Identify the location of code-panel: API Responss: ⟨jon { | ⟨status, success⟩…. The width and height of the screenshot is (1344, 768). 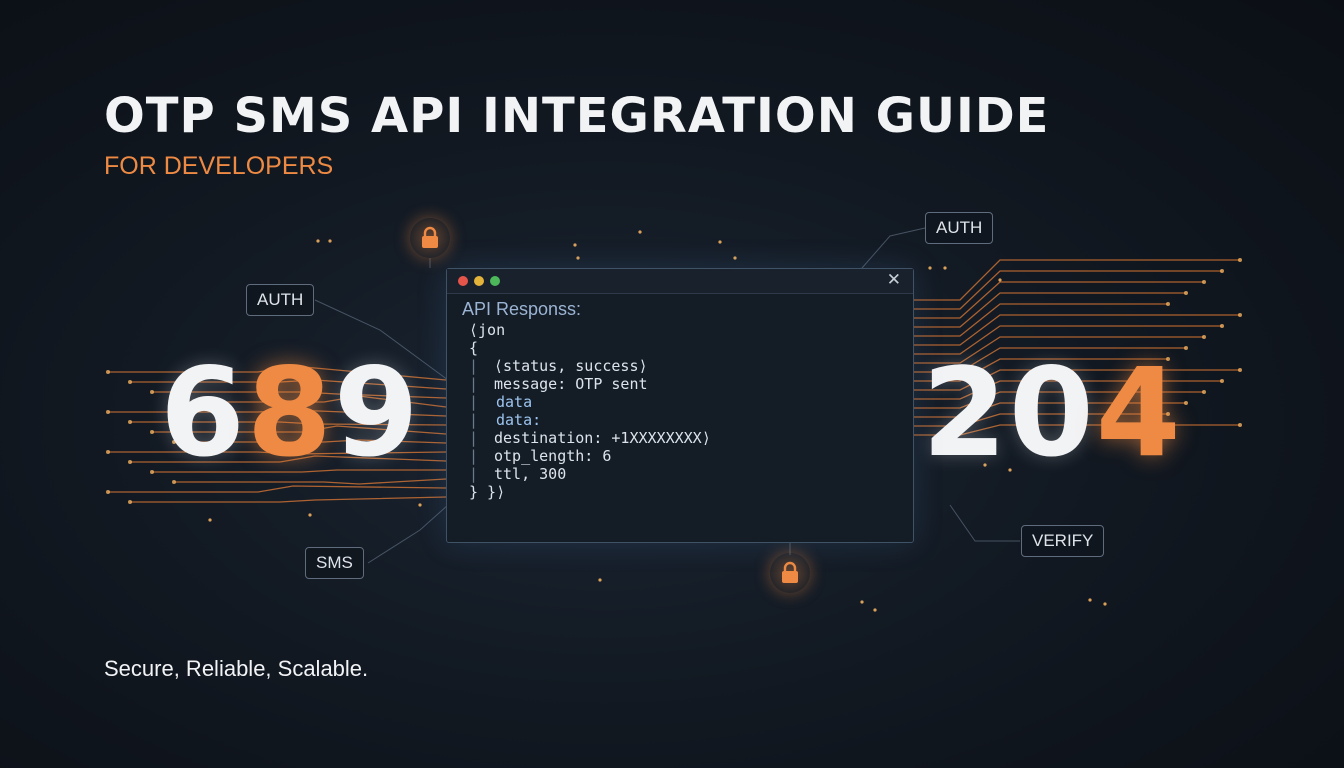
(680, 417).